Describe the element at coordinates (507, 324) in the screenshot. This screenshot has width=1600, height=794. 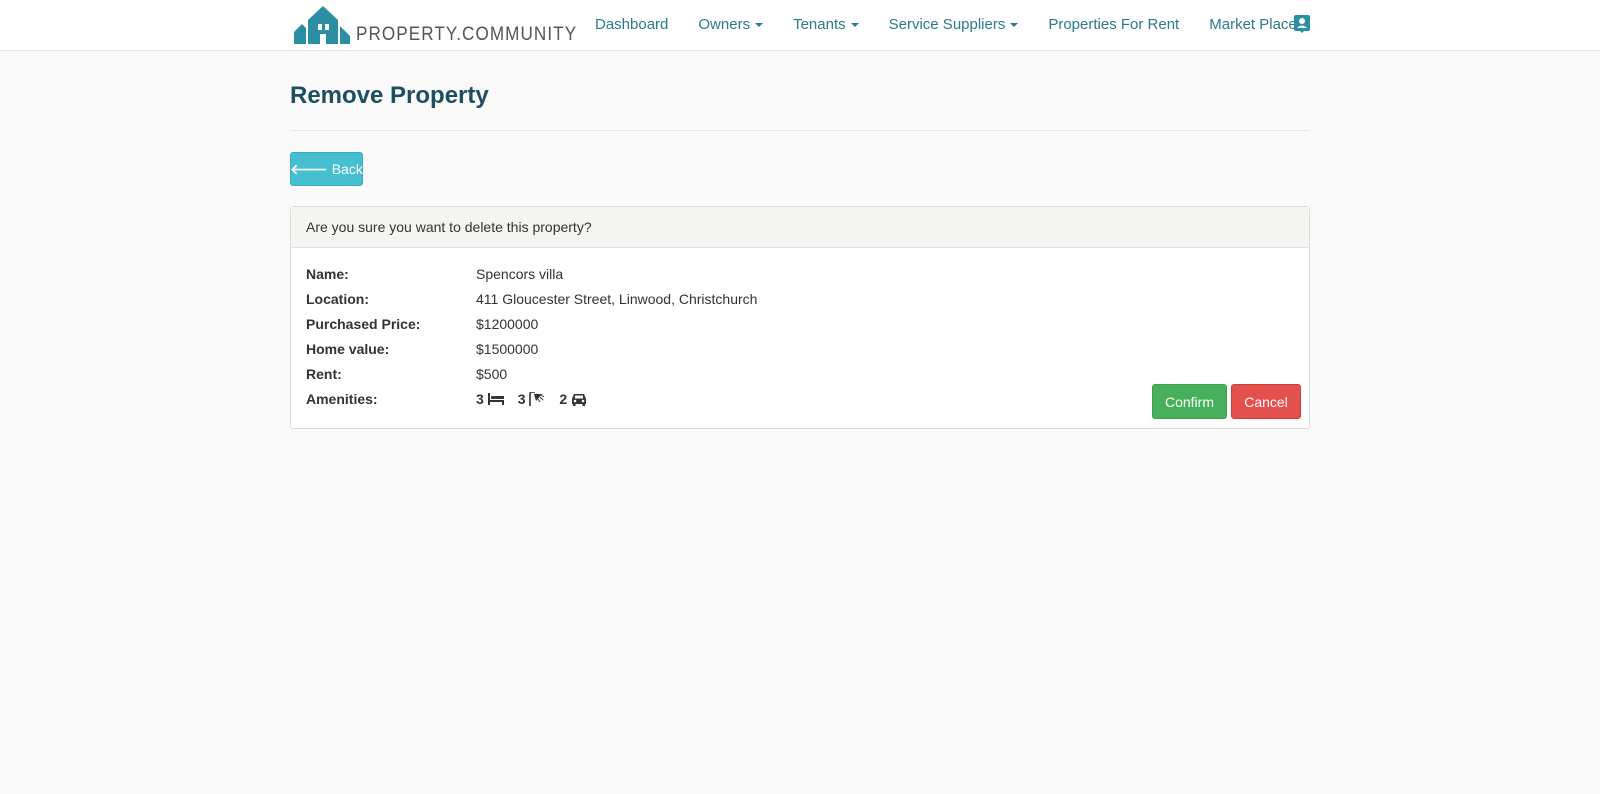
I see `detail-value: $1200000` at that location.